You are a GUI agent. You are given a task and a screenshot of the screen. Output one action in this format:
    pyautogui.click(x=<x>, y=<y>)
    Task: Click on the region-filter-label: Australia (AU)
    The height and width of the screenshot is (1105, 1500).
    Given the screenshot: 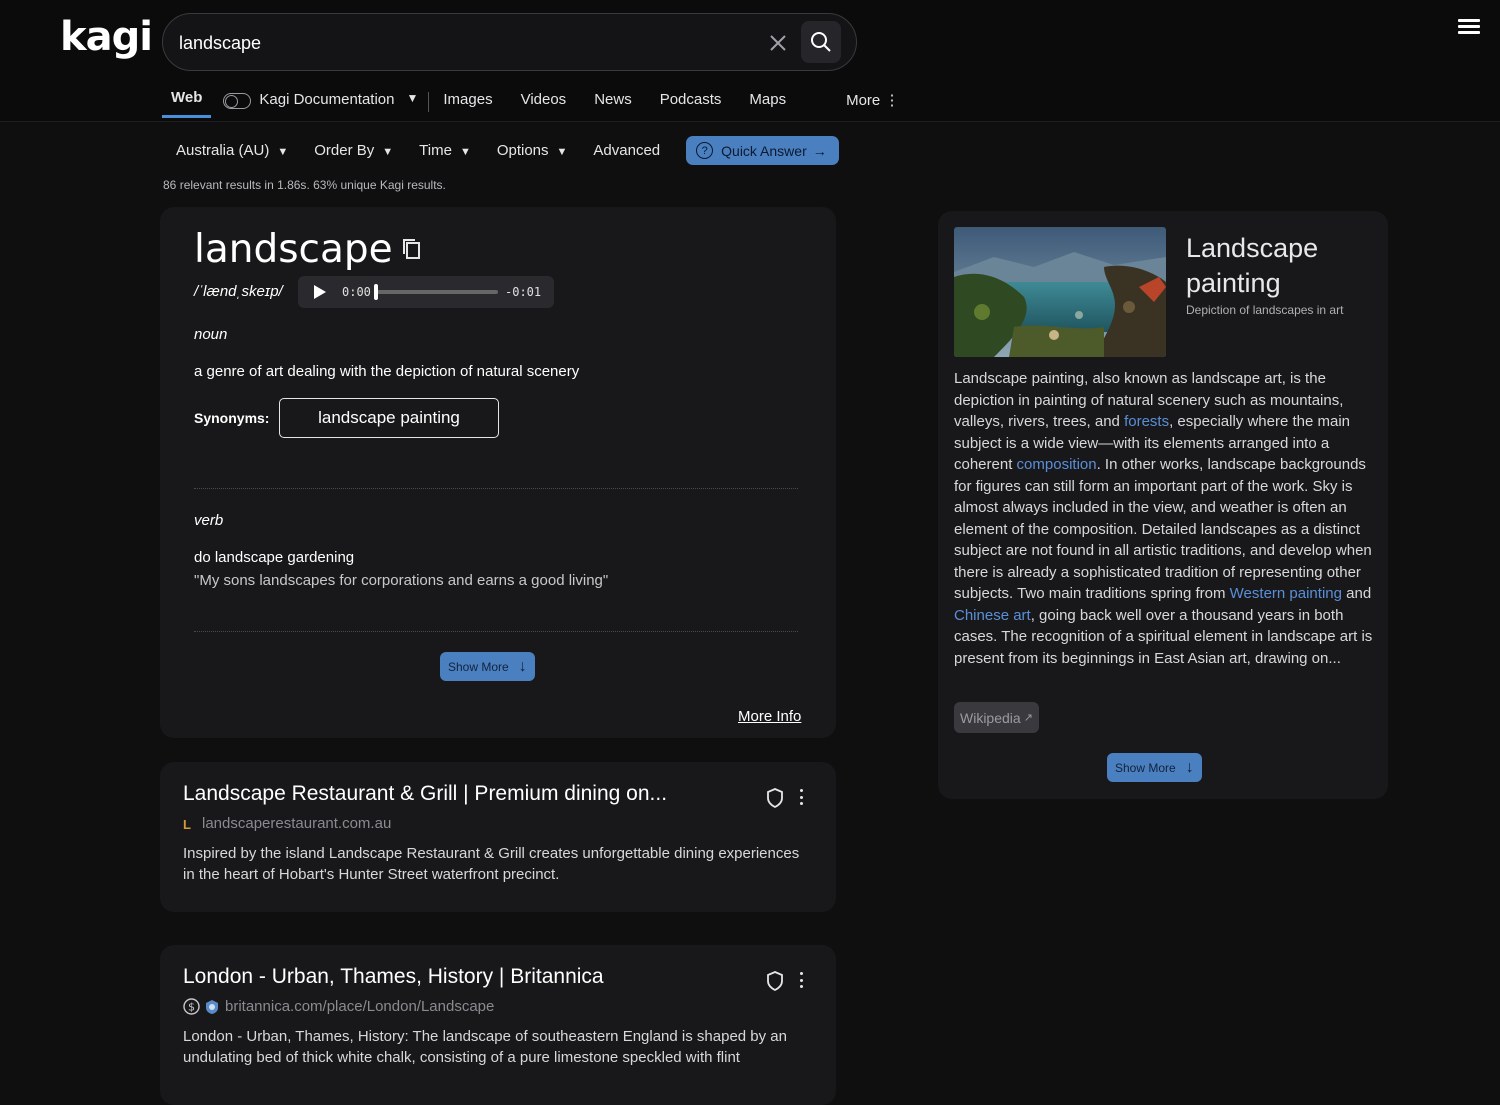 What is the action you would take?
    pyautogui.click(x=223, y=150)
    